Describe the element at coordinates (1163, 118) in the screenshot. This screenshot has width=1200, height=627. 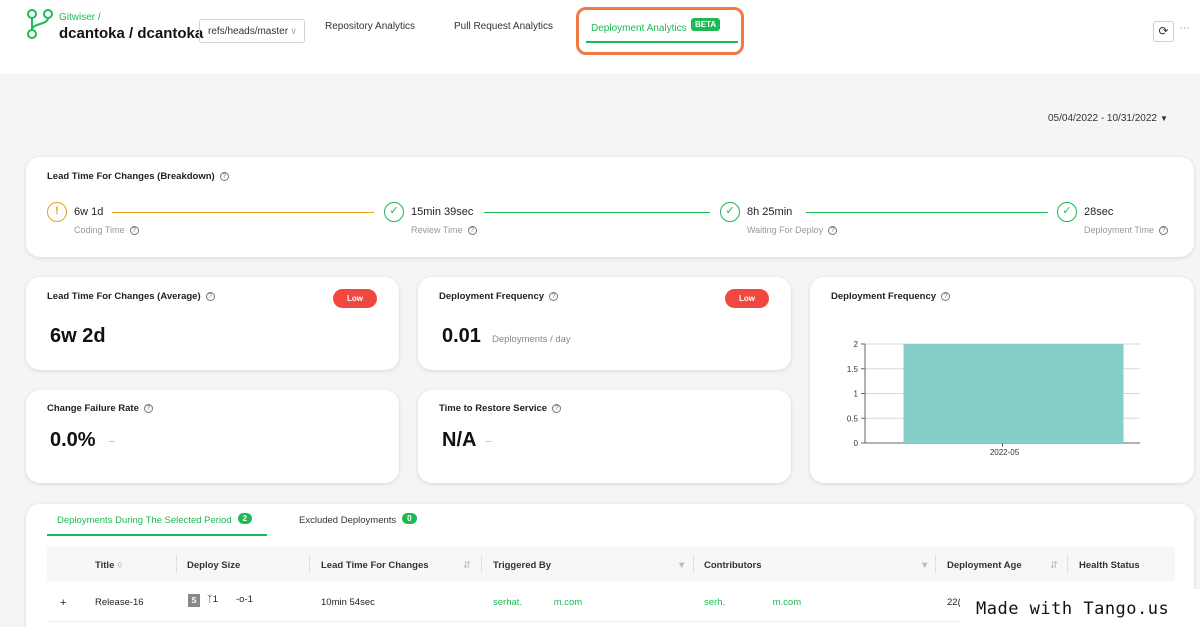
I see `caret-down-icon: ▼` at that location.